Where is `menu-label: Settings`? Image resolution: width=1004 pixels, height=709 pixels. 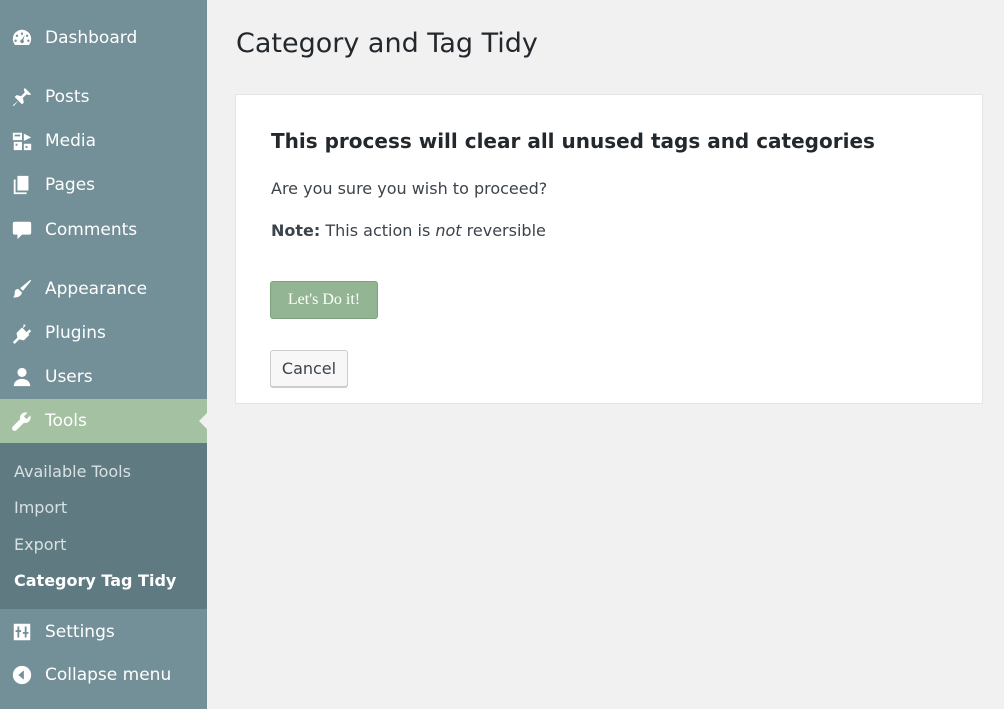 menu-label: Settings is located at coordinates (80, 632).